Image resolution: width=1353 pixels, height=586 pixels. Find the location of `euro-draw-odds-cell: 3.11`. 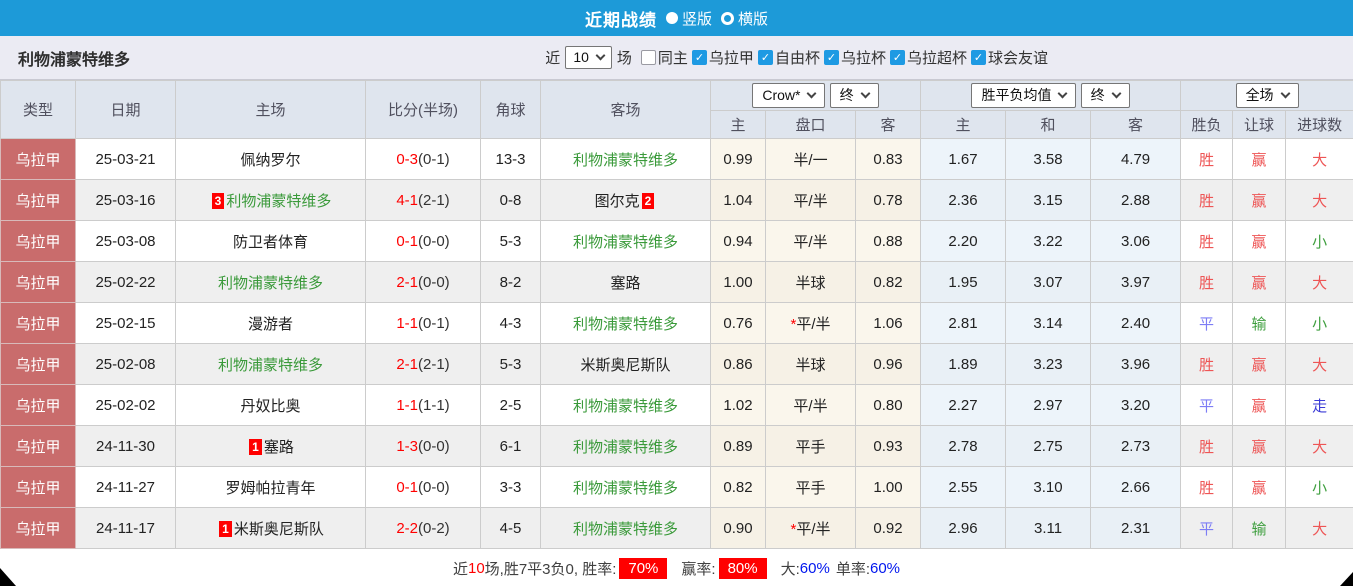

euro-draw-odds-cell: 3.11 is located at coordinates (1048, 528).